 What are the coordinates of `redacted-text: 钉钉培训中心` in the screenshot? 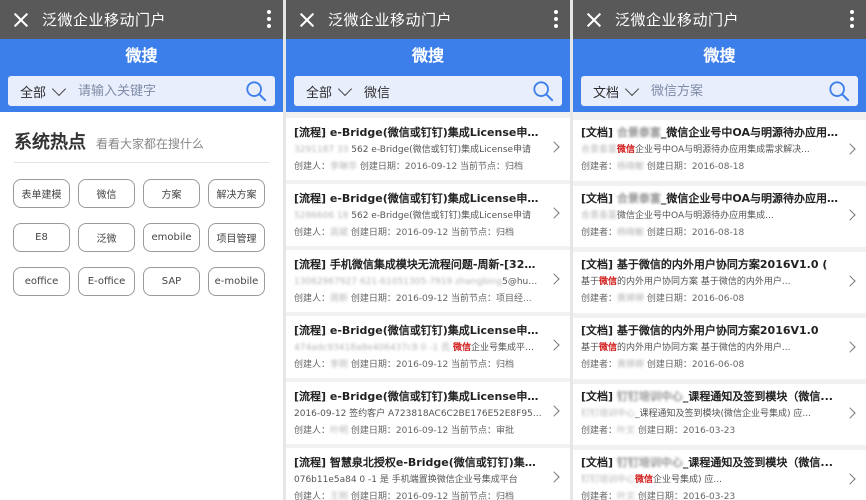 It's located at (608, 480).